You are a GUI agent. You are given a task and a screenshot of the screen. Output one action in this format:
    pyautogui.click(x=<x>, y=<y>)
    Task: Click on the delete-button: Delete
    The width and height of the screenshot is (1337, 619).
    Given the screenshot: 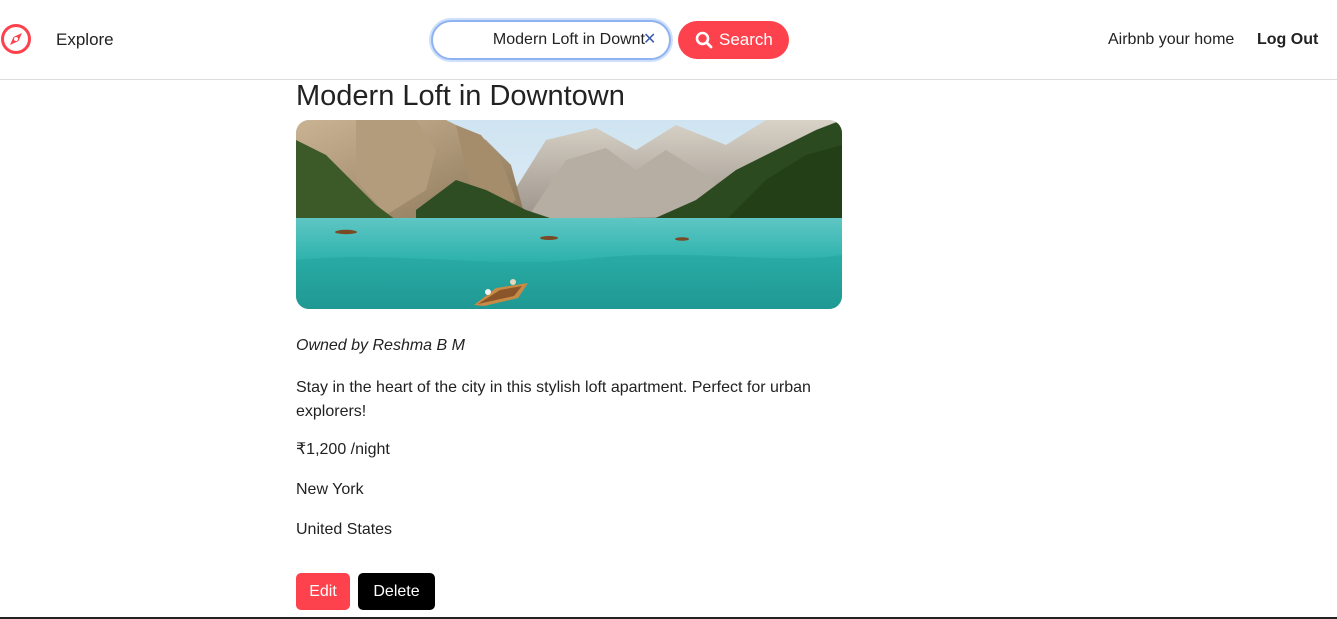 What is the action you would take?
    pyautogui.click(x=396, y=591)
    